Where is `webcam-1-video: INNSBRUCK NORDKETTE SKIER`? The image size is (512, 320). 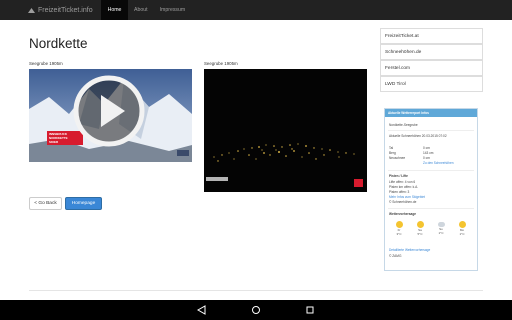 webcam-1-video: INNSBRUCK NORDKETTE SKIER is located at coordinates (110, 115).